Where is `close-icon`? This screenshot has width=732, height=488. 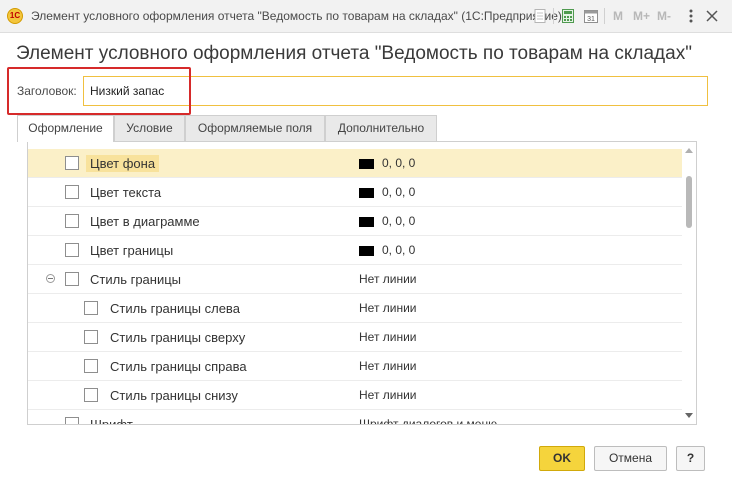
close-icon is located at coordinates (712, 16).